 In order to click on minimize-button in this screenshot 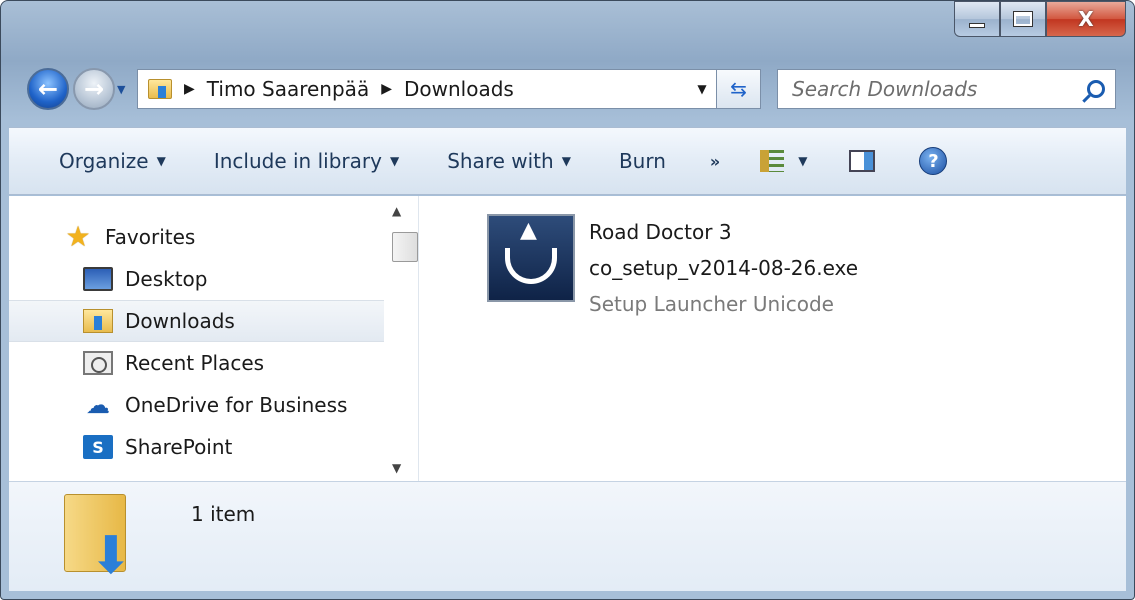, I will do `click(977, 19)`.